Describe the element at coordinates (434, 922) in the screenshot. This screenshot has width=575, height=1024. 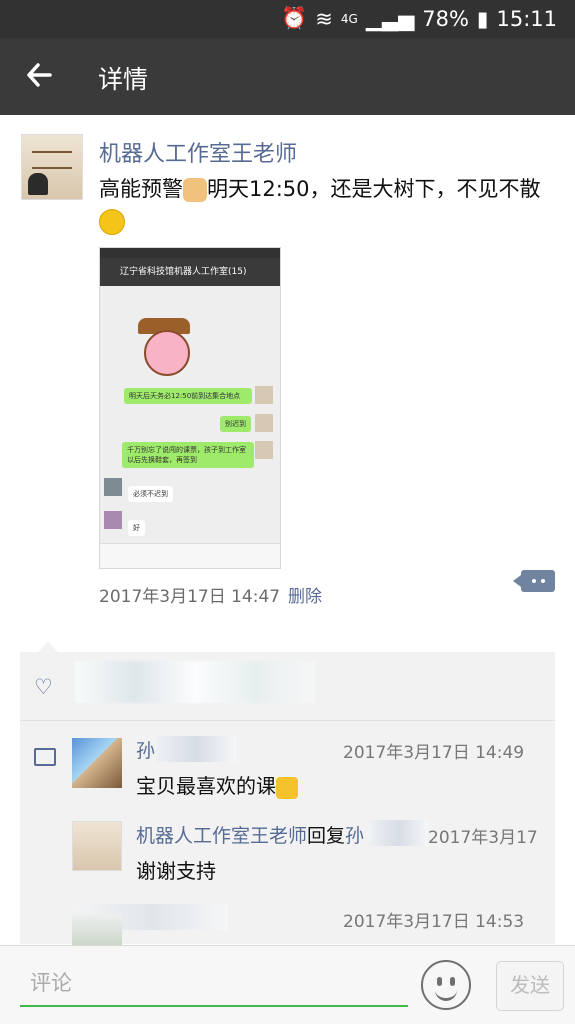
I see `comment-time: 2017年3月17日 14:53` at that location.